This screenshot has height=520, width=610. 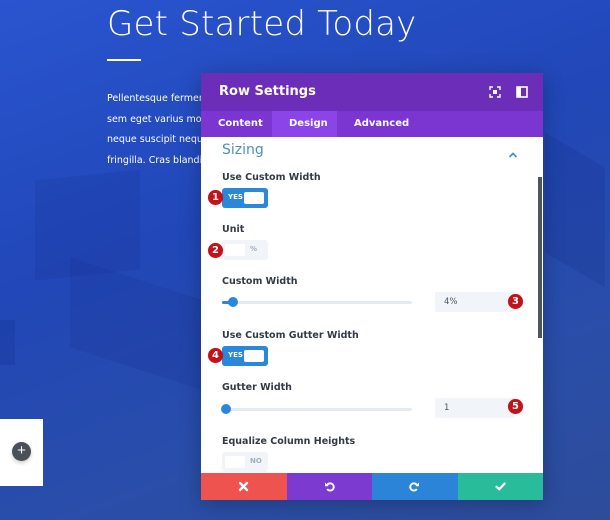 What do you see at coordinates (381, 124) in the screenshot?
I see `tab-advanced: Advanced` at bounding box center [381, 124].